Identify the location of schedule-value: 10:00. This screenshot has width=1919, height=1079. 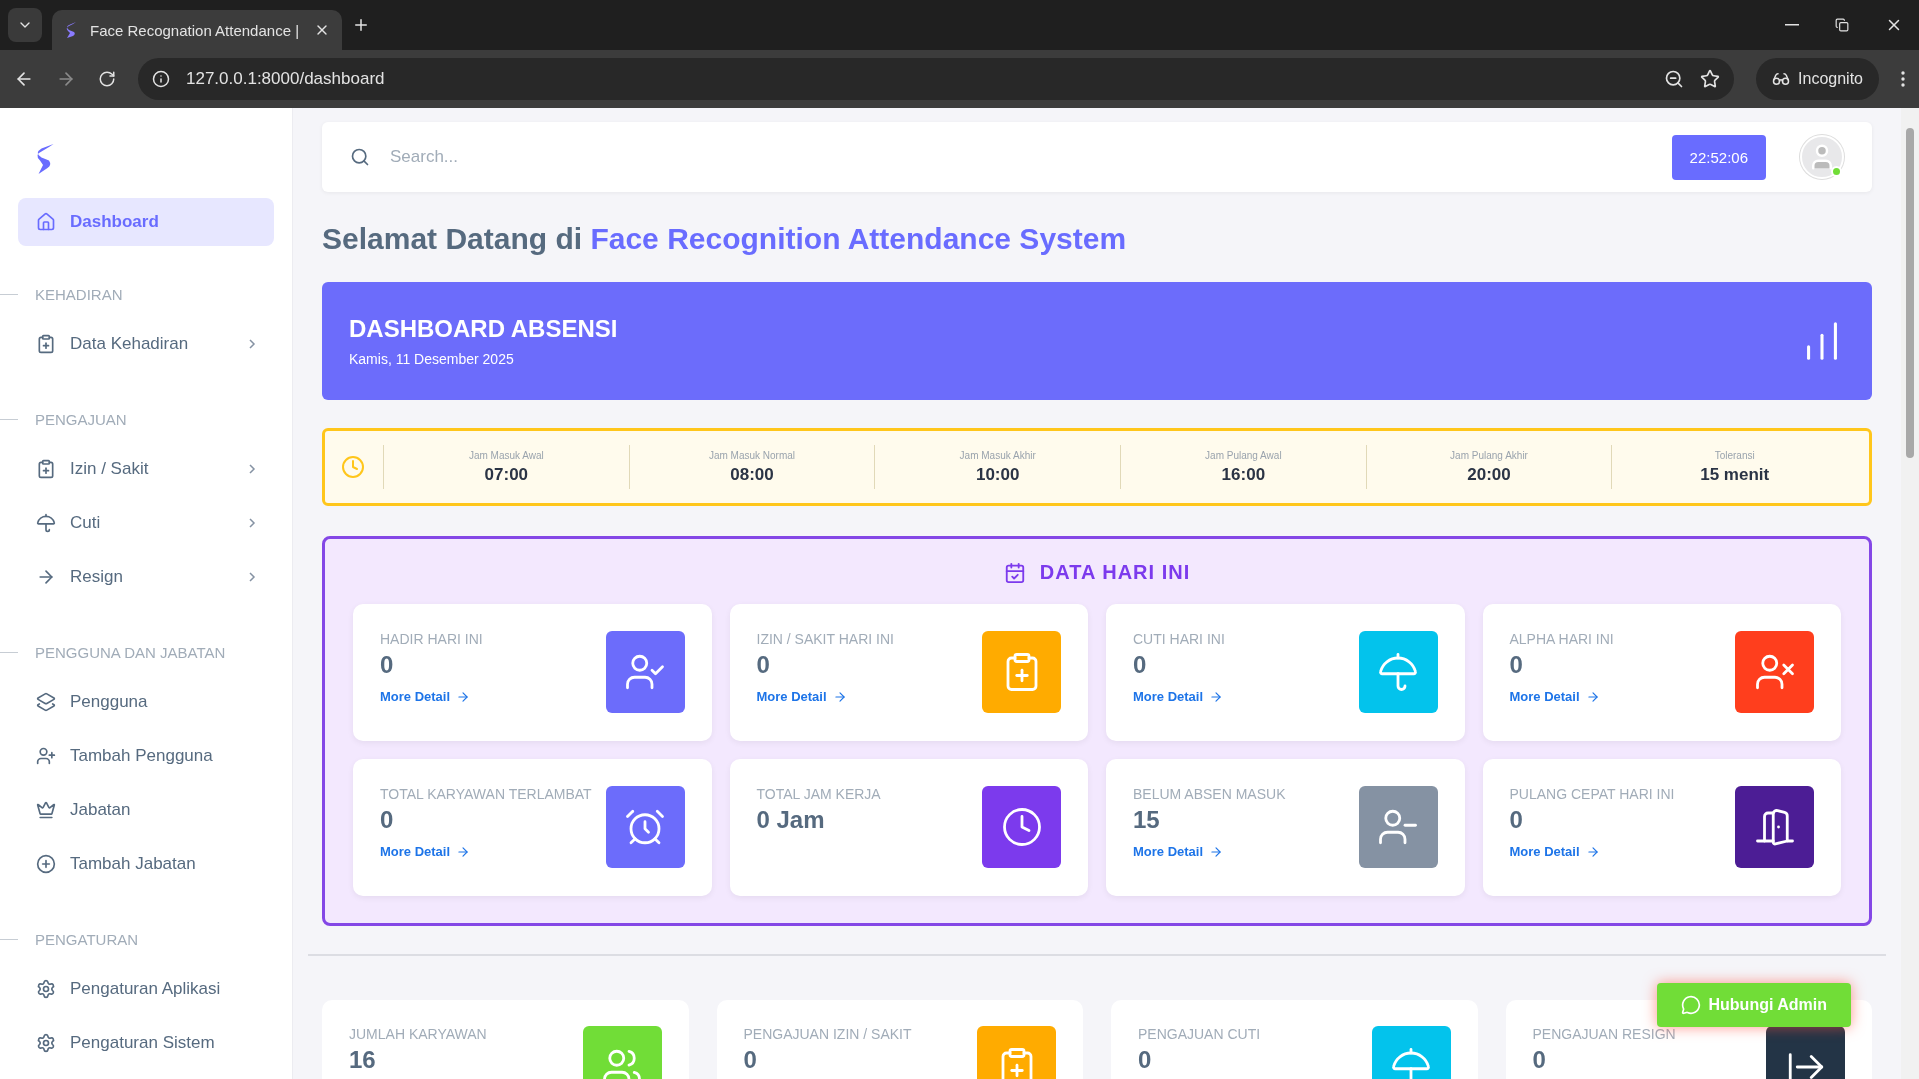
(997, 474).